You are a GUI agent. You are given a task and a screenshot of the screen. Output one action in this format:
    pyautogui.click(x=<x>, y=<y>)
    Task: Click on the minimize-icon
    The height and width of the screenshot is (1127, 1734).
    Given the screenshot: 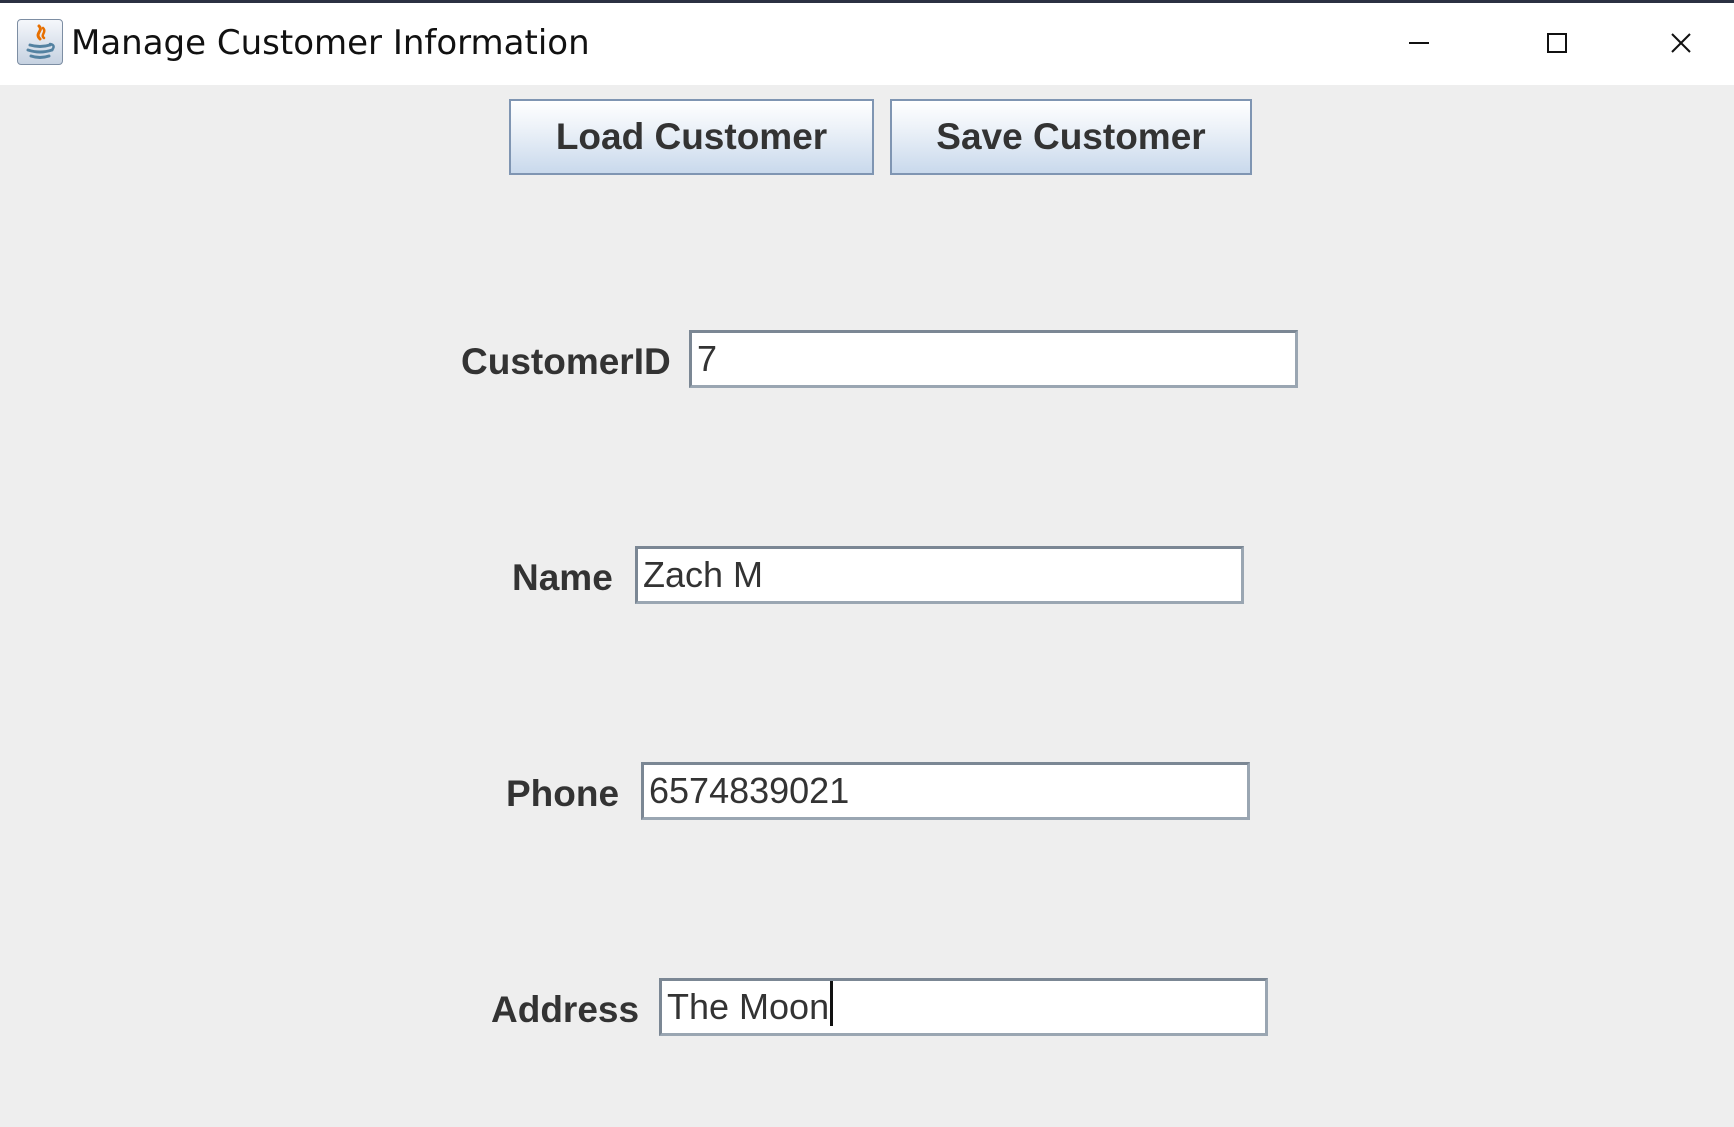 What is the action you would take?
    pyautogui.click(x=1419, y=43)
    